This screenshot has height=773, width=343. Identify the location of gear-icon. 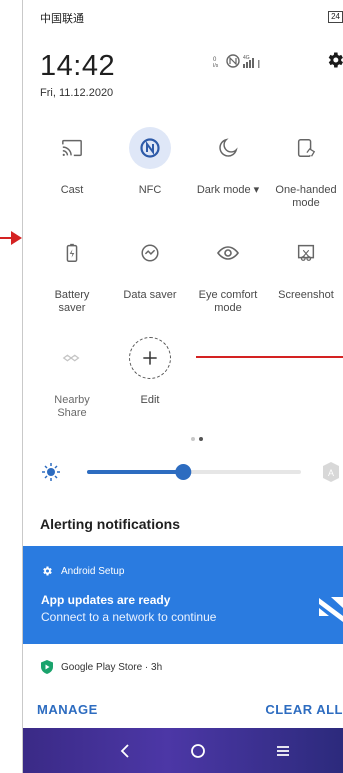
(47, 571).